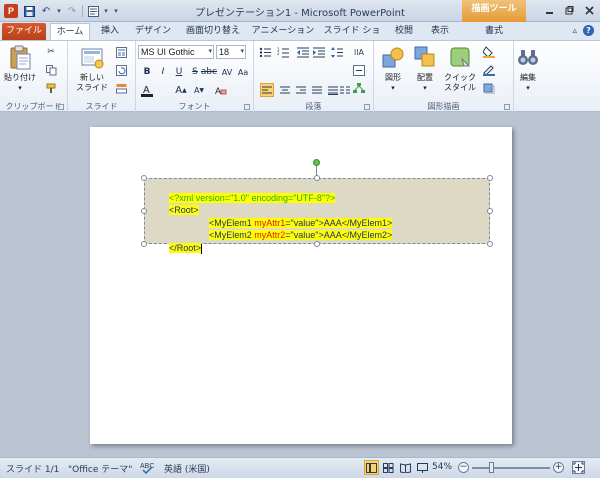  I want to click on resize-handle-e, so click(490, 211).